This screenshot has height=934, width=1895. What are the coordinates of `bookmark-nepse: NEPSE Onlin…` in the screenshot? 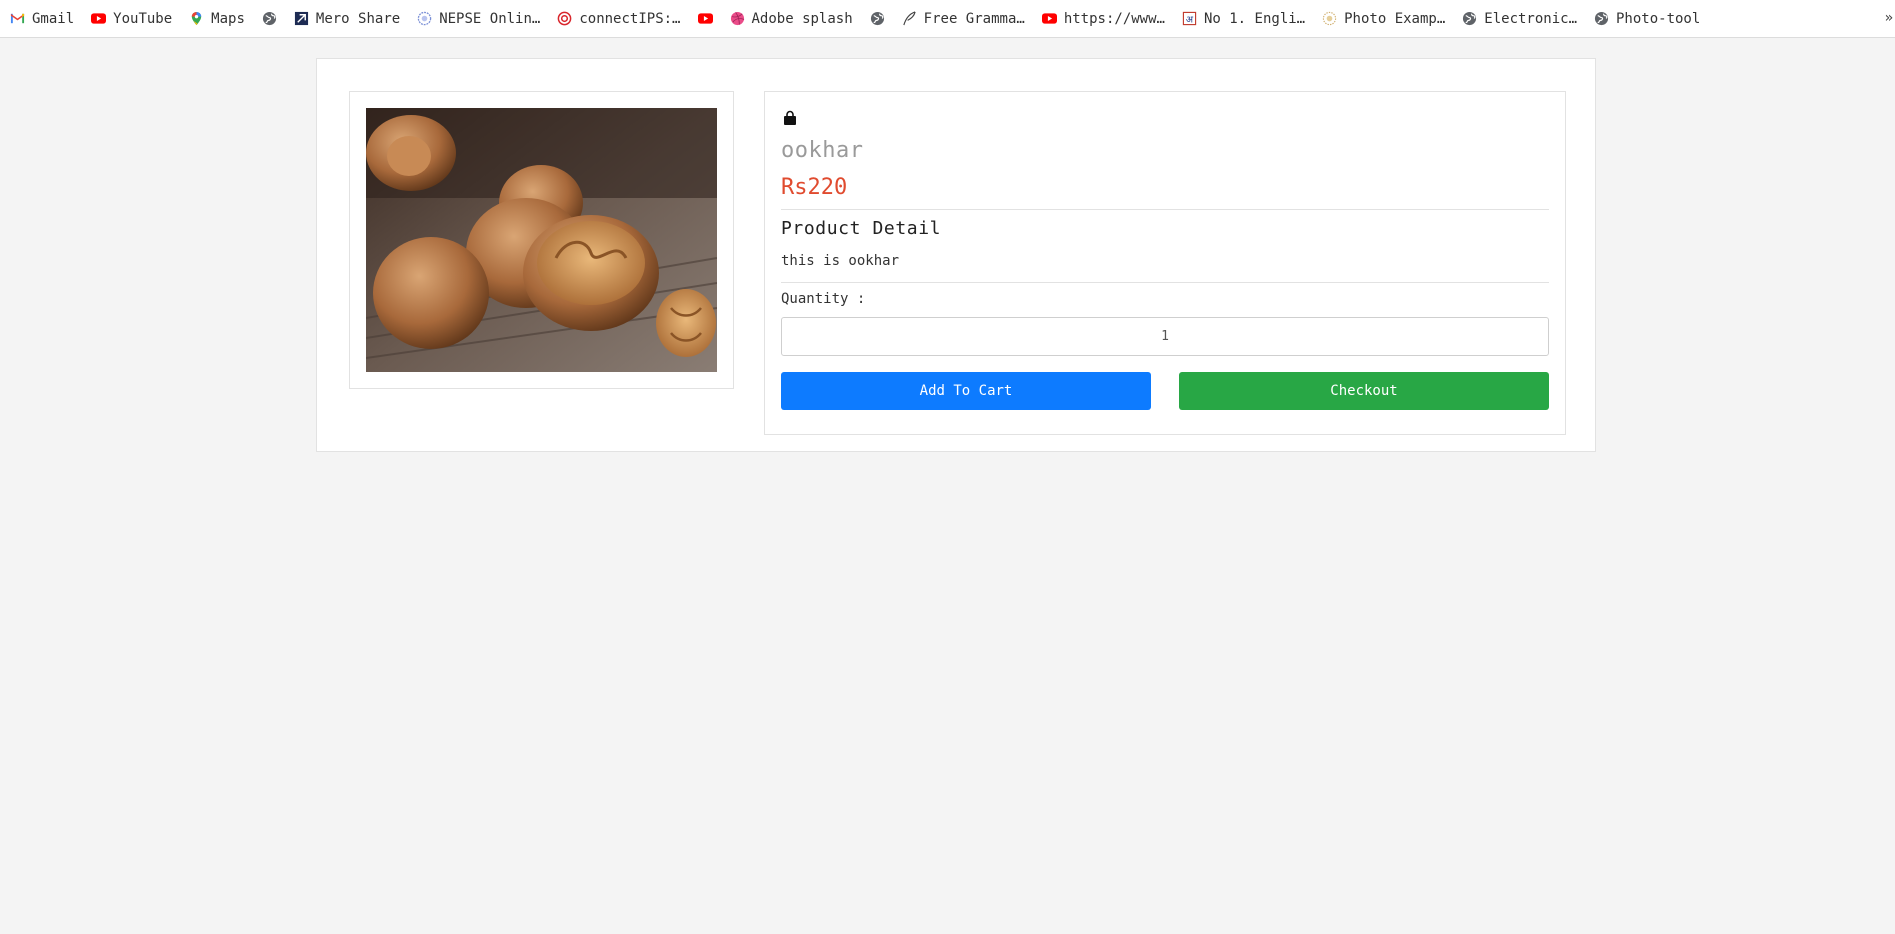 It's located at (478, 19).